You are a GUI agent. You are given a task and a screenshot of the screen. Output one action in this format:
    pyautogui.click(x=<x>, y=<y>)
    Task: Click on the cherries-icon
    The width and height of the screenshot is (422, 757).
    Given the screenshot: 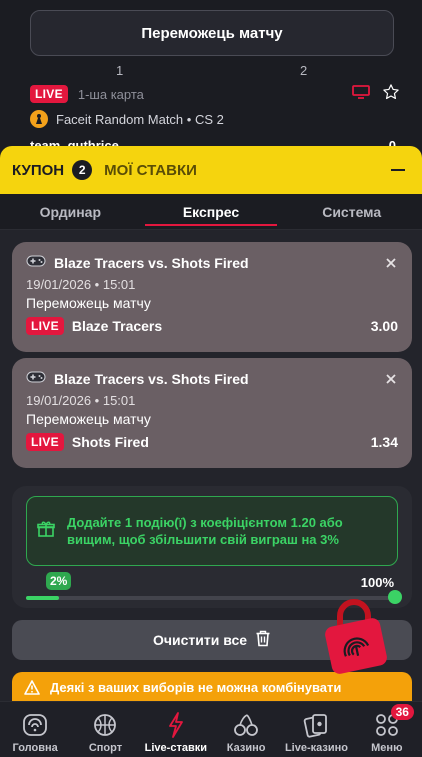 What is the action you would take?
    pyautogui.click(x=246, y=725)
    